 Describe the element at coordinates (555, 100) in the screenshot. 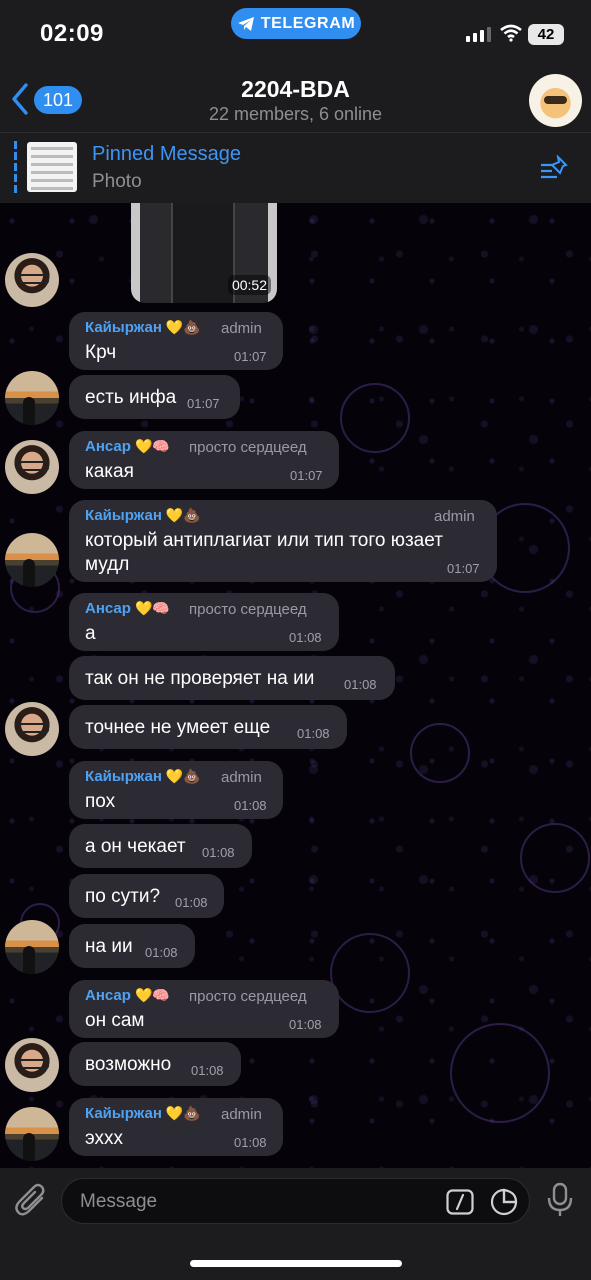

I see `group-avatar` at that location.